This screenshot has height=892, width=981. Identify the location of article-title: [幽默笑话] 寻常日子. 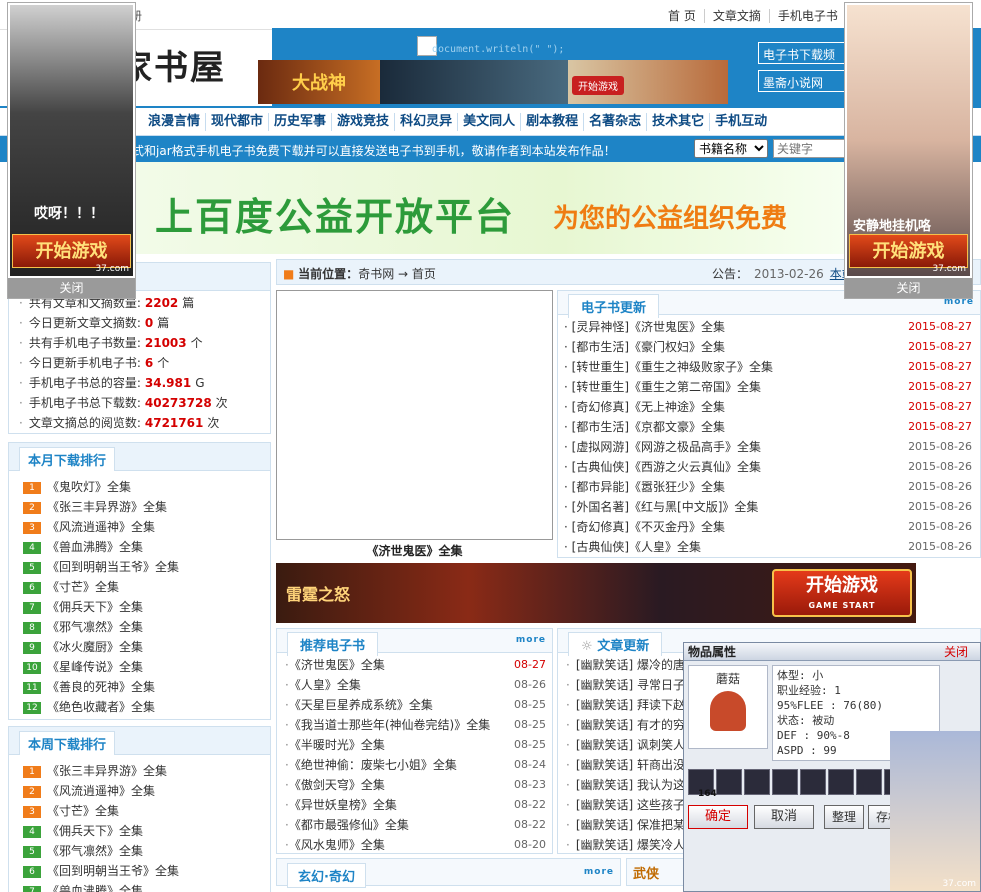
(630, 685).